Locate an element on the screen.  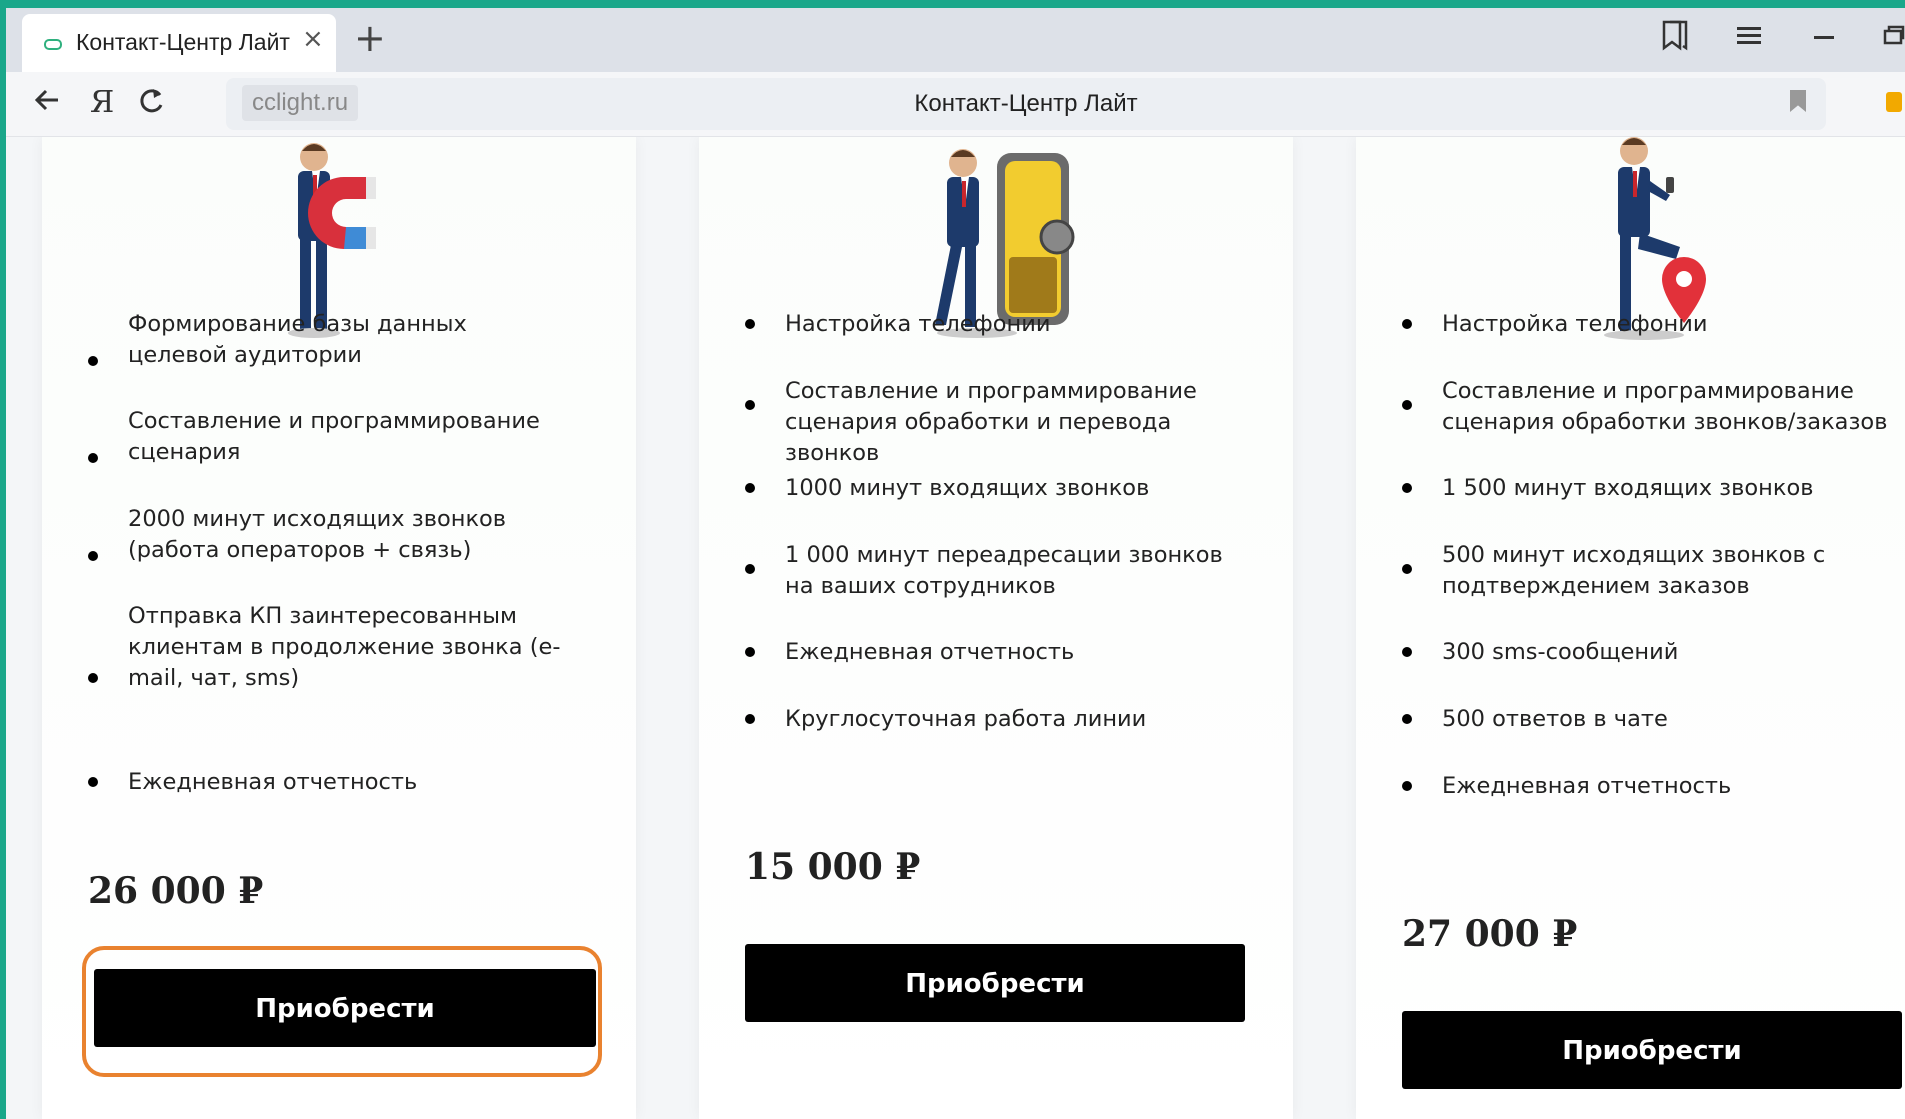
new-tab-button: + is located at coordinates (370, 38).